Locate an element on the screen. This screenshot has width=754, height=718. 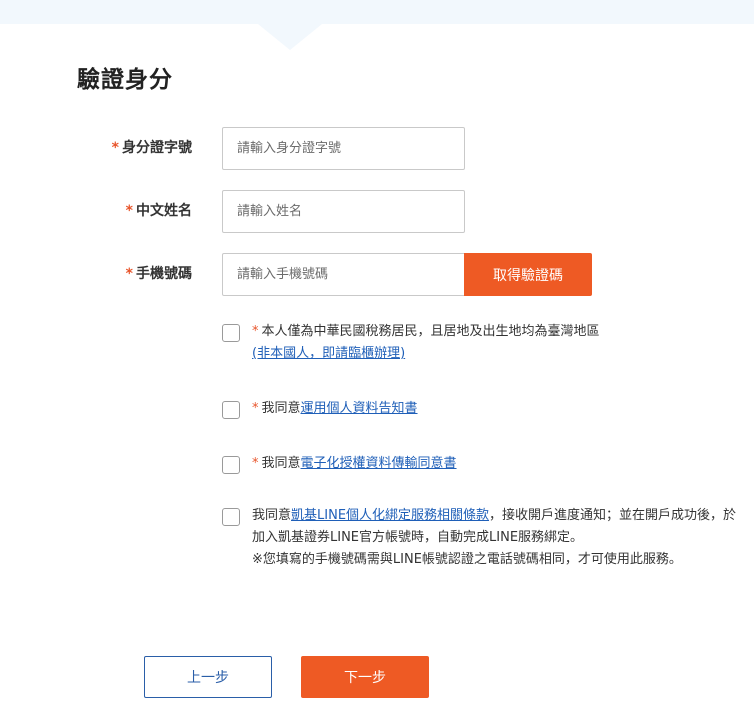
top-banner is located at coordinates (377, 12).